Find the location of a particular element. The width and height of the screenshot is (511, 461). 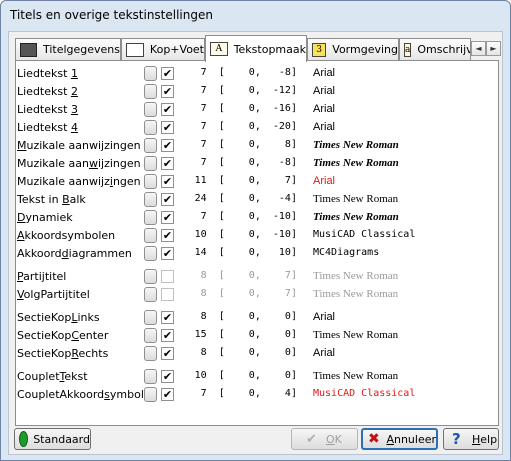

setting-label: SectieKopCenter is located at coordinates (63, 335).